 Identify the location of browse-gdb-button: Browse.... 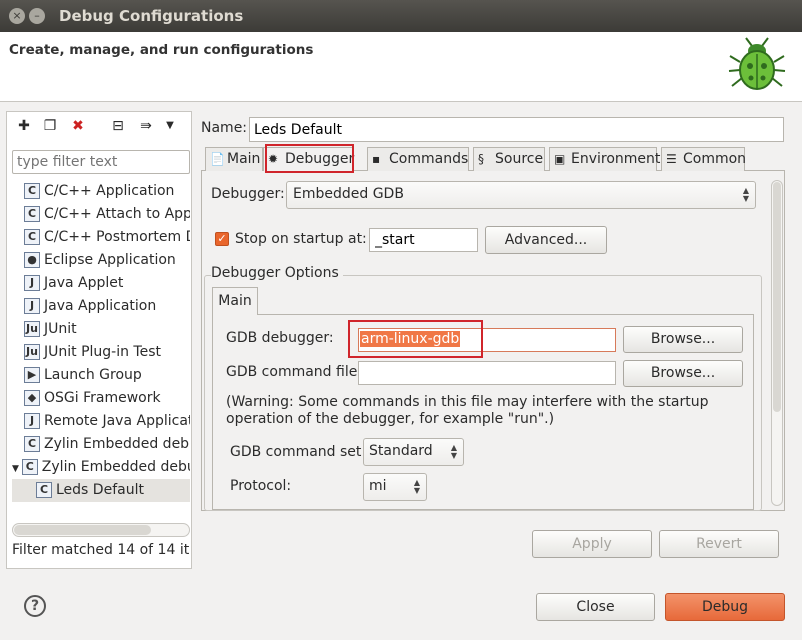
(683, 339).